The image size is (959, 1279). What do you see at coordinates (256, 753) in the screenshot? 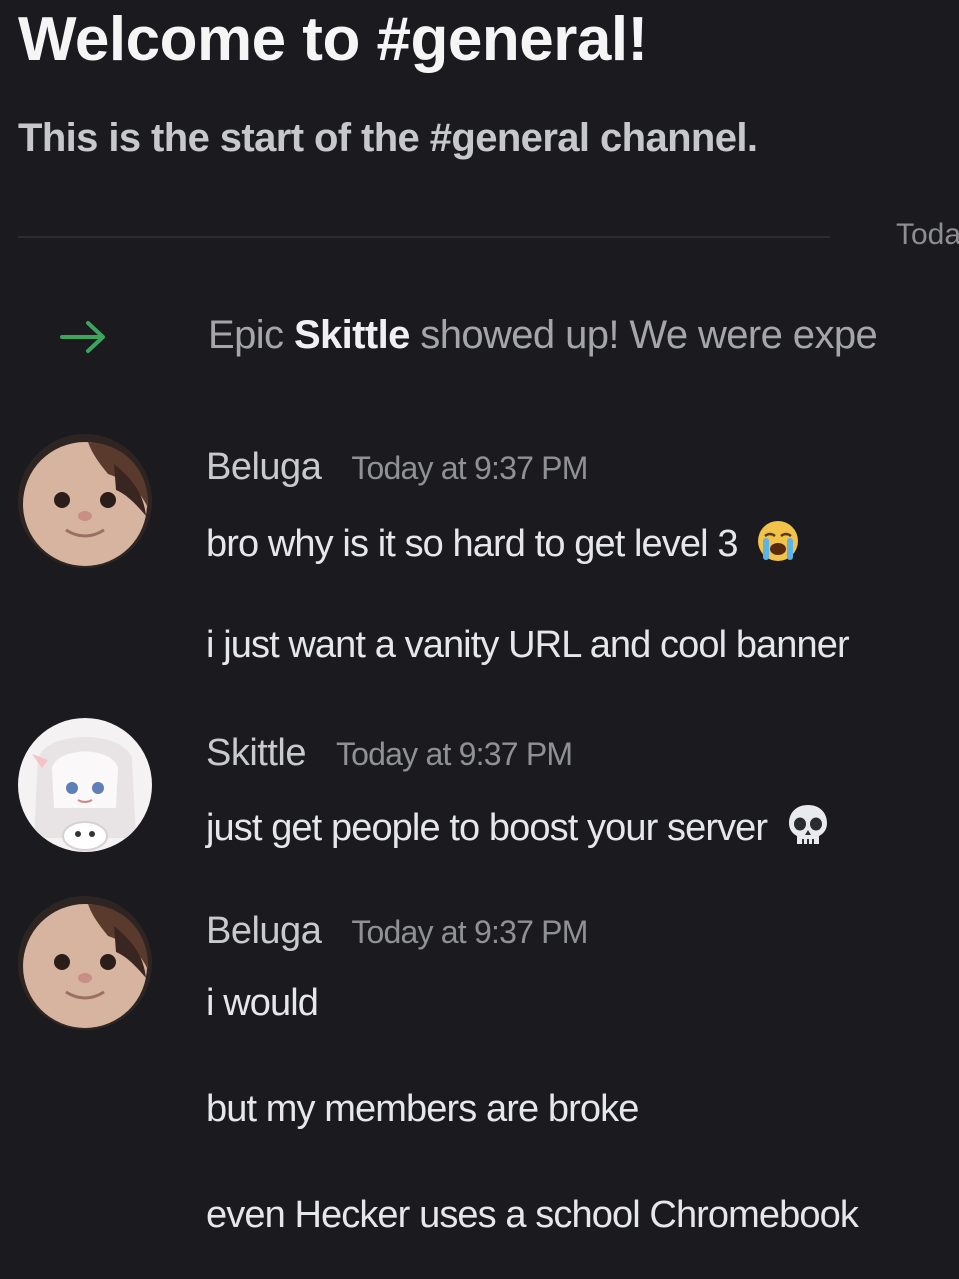
I see `author-name: Skittle` at bounding box center [256, 753].